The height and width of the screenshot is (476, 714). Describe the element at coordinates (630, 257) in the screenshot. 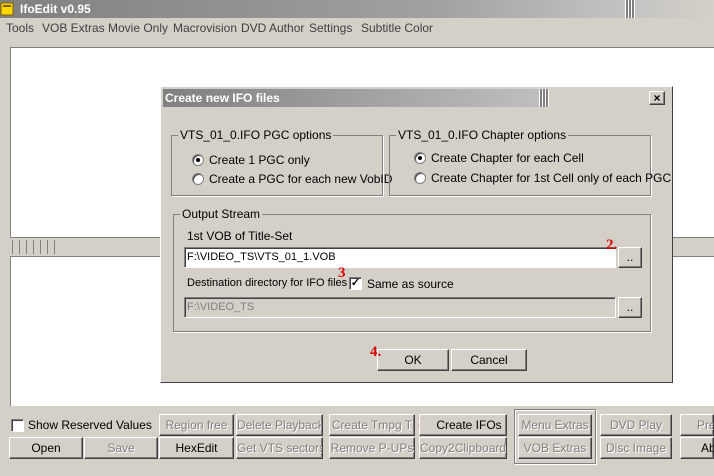

I see `first-vob-browse-button: ..` at that location.